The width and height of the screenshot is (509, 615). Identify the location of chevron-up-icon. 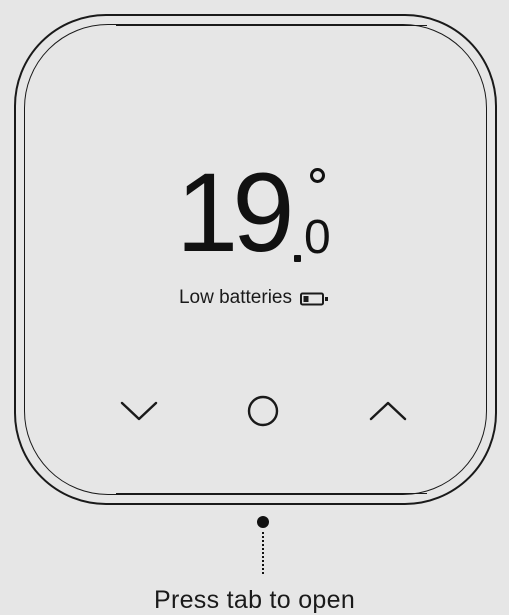
(388, 411).